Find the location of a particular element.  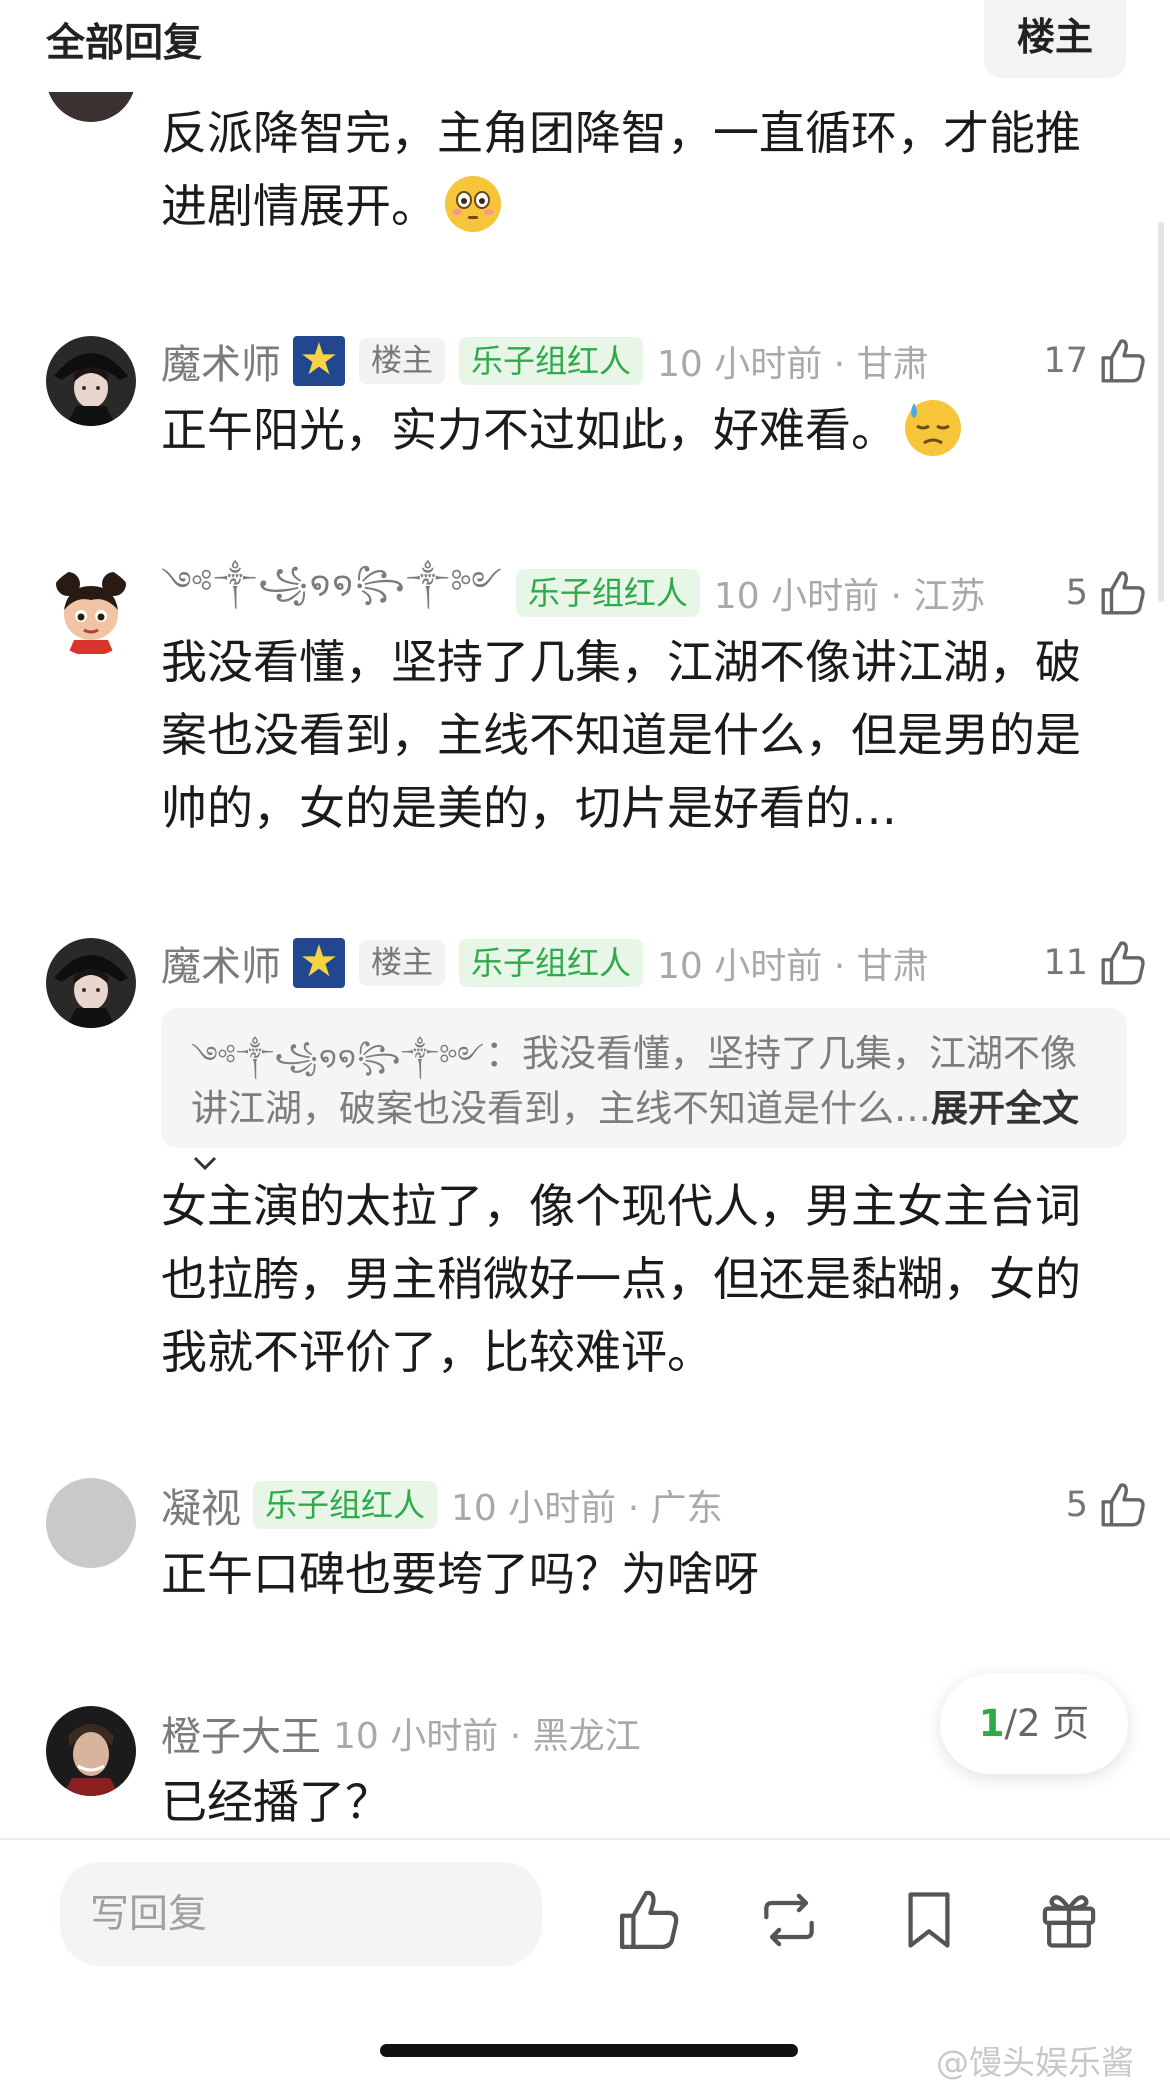

downcast-sweat-face-emoji is located at coordinates (933, 428).